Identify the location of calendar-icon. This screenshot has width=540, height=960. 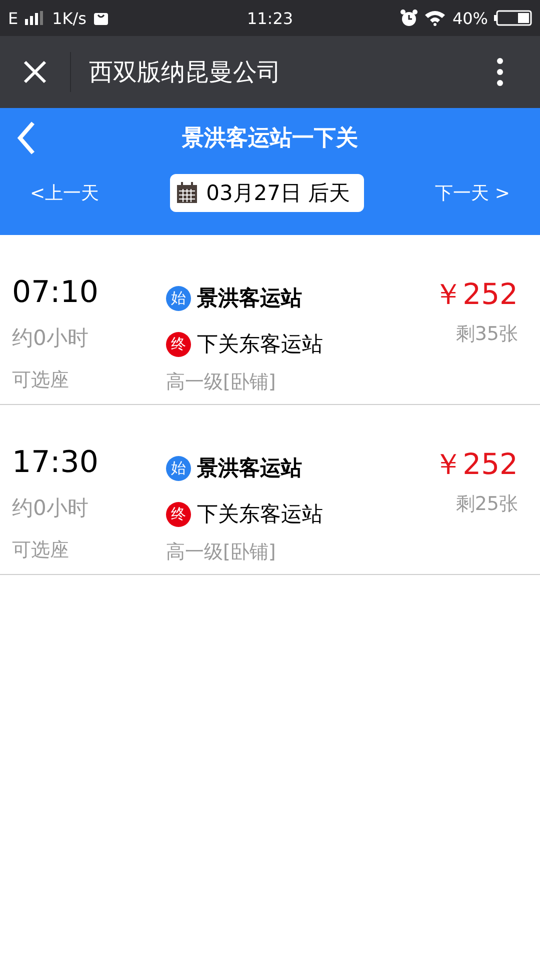
(187, 193).